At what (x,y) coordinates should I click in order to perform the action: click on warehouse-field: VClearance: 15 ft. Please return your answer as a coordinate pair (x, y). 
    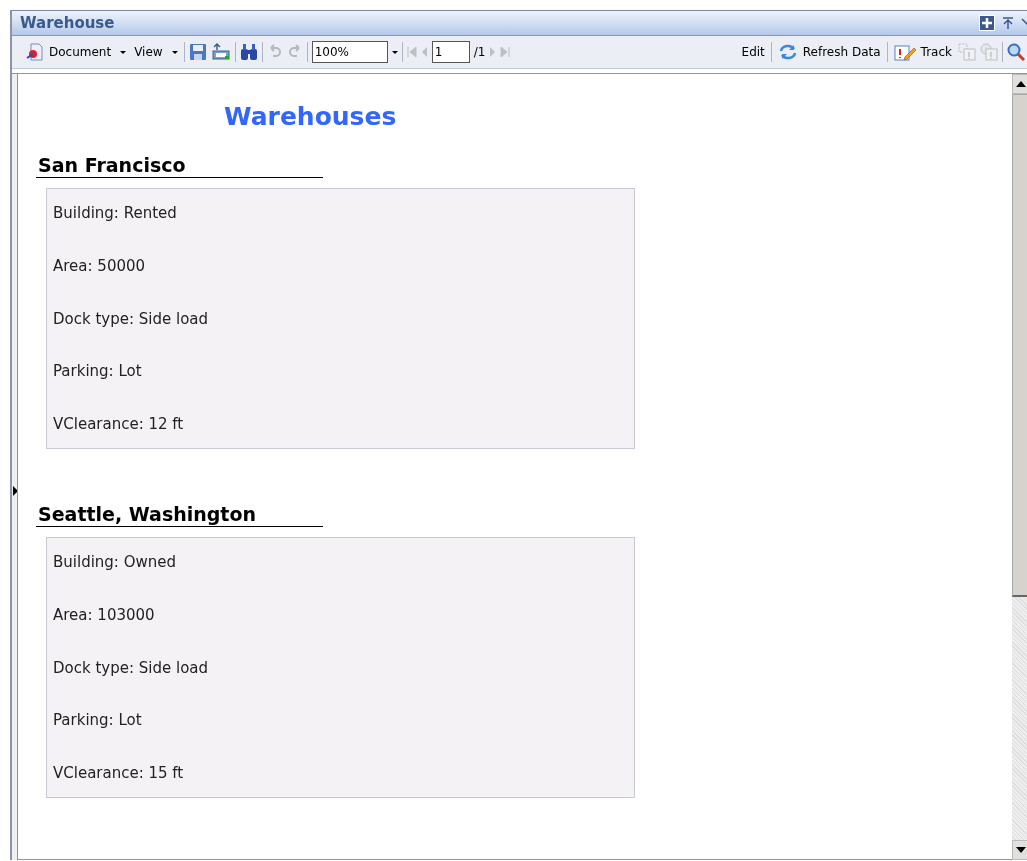
    Looking at the image, I should click on (340, 773).